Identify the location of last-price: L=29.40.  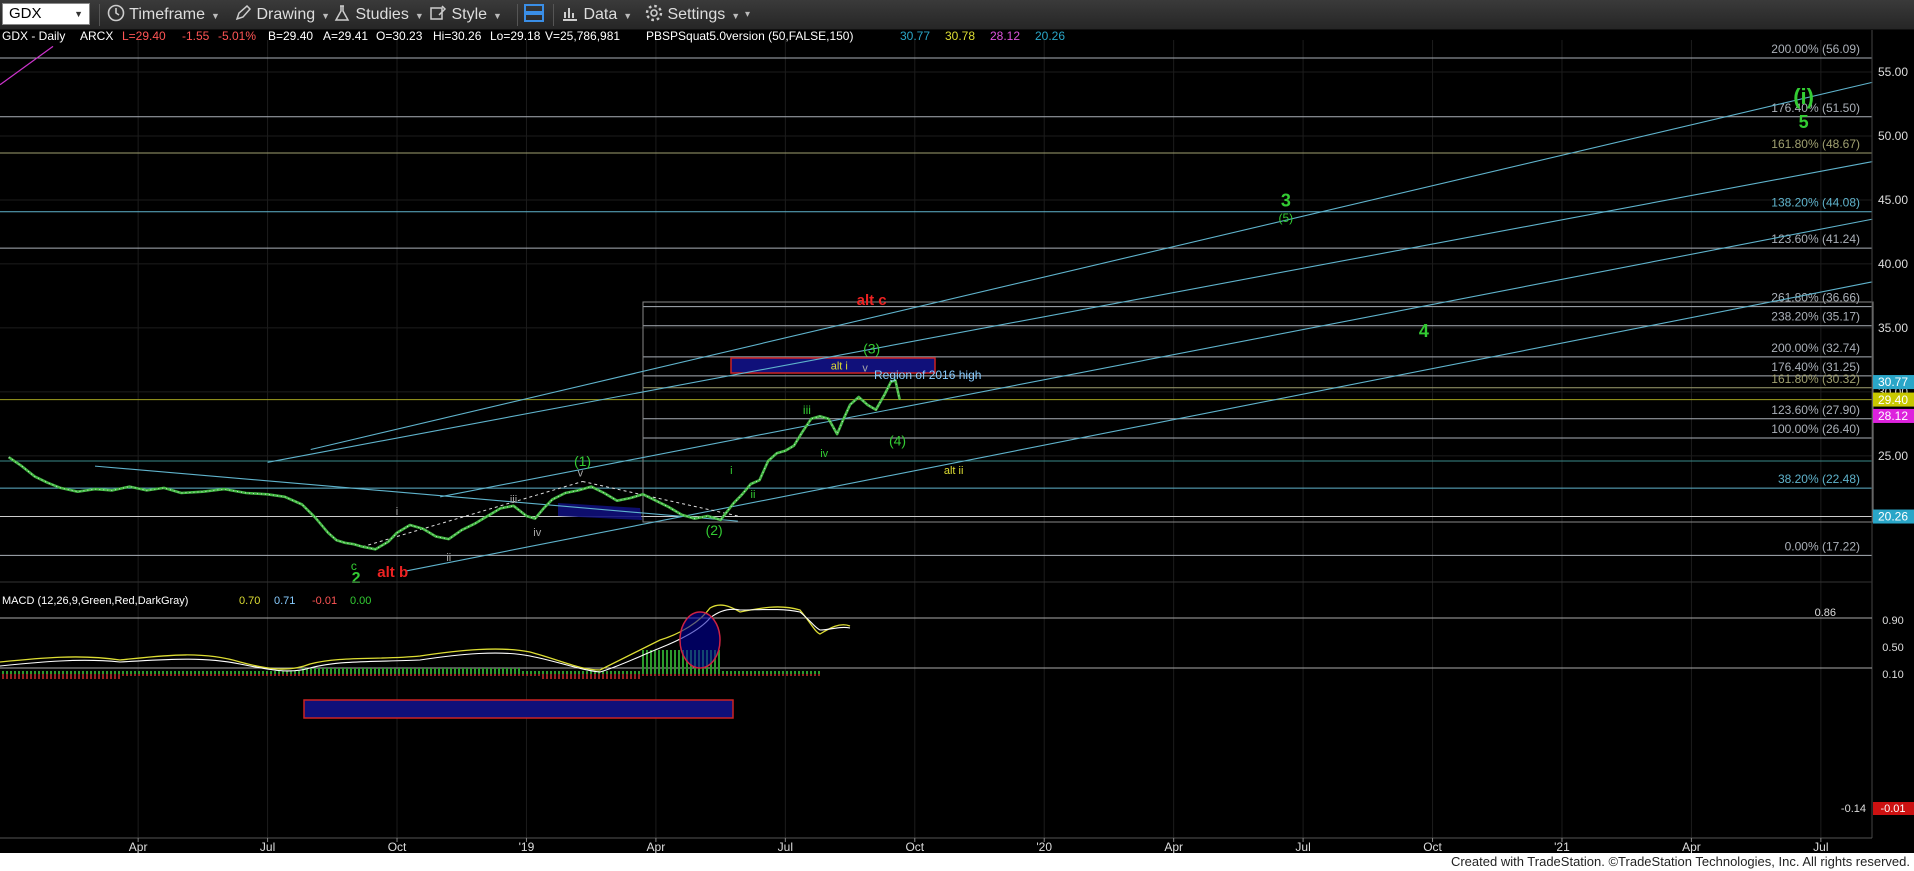
(144, 36).